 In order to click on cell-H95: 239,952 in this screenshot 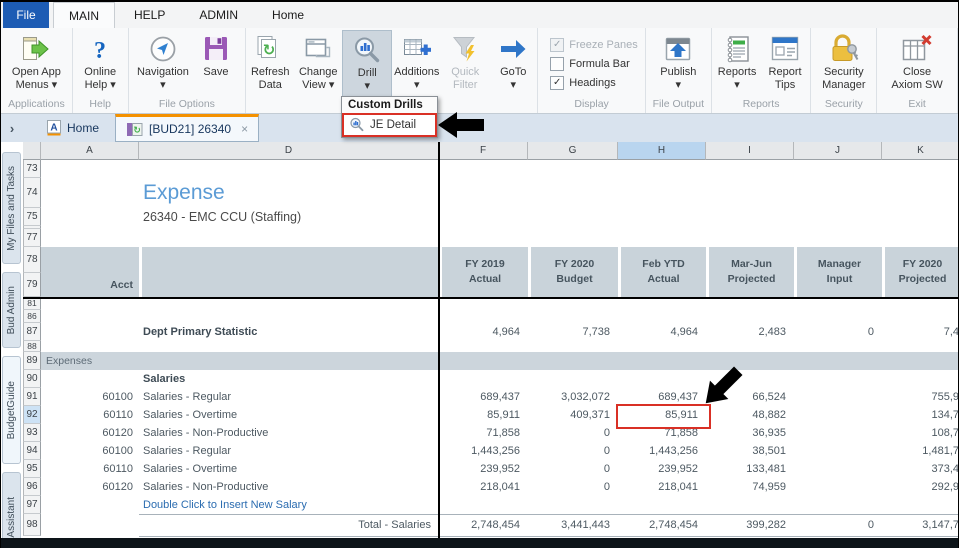, I will do `click(658, 469)`.